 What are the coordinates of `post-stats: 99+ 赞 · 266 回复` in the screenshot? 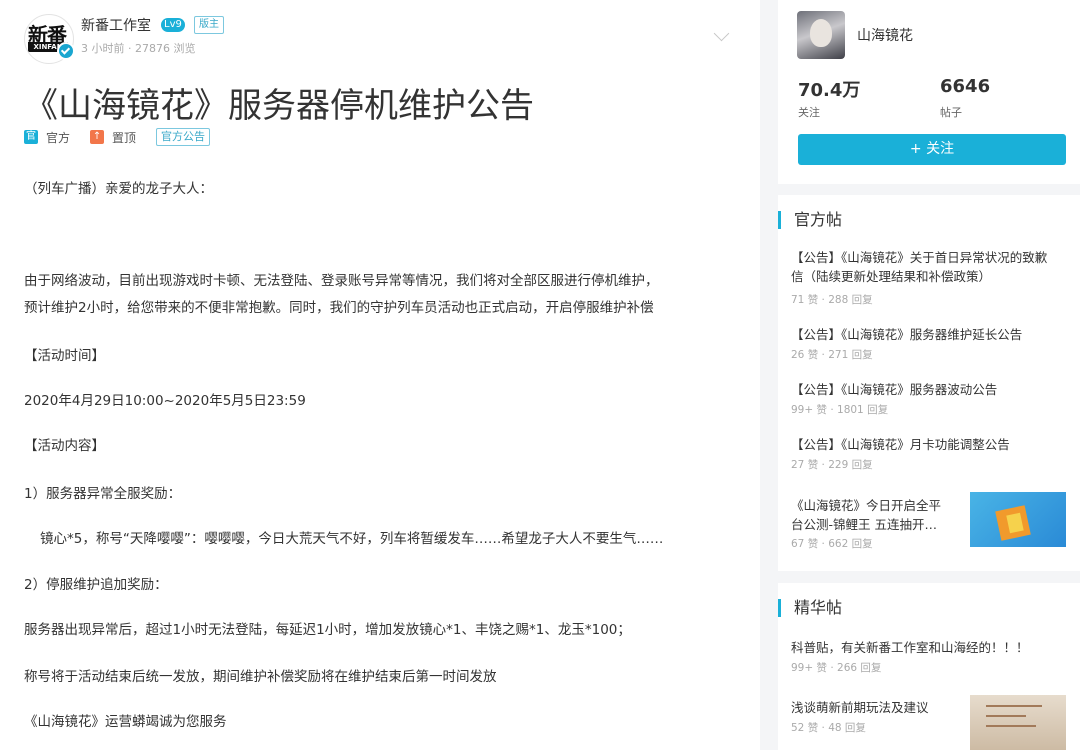 It's located at (836, 668).